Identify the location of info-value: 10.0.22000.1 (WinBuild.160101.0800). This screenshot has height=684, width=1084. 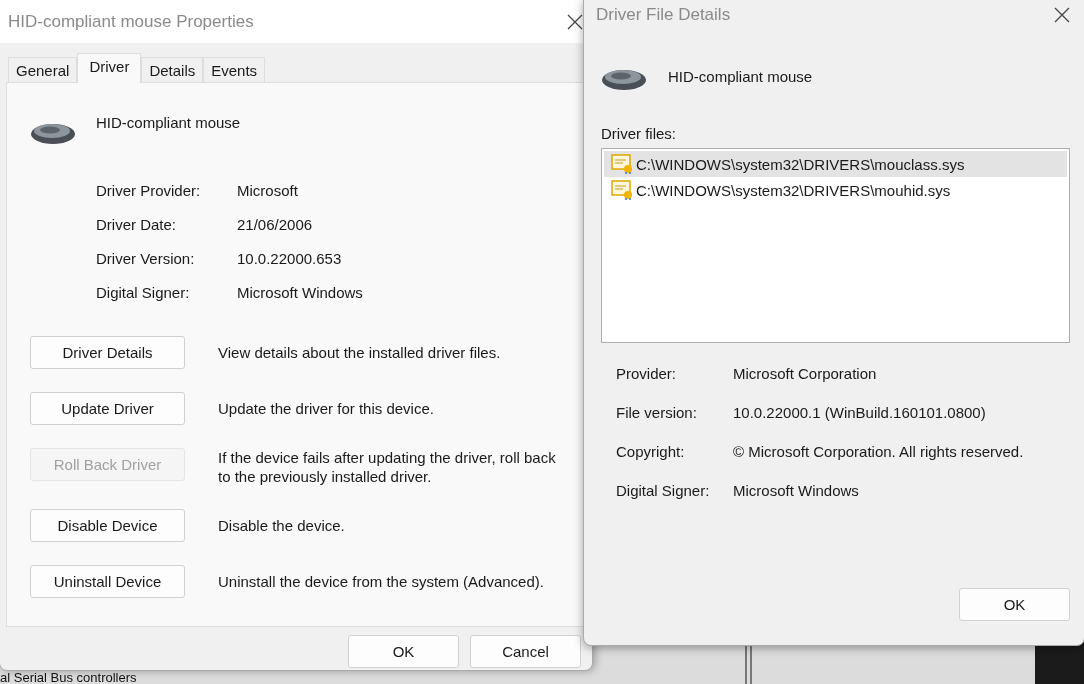
(860, 412).